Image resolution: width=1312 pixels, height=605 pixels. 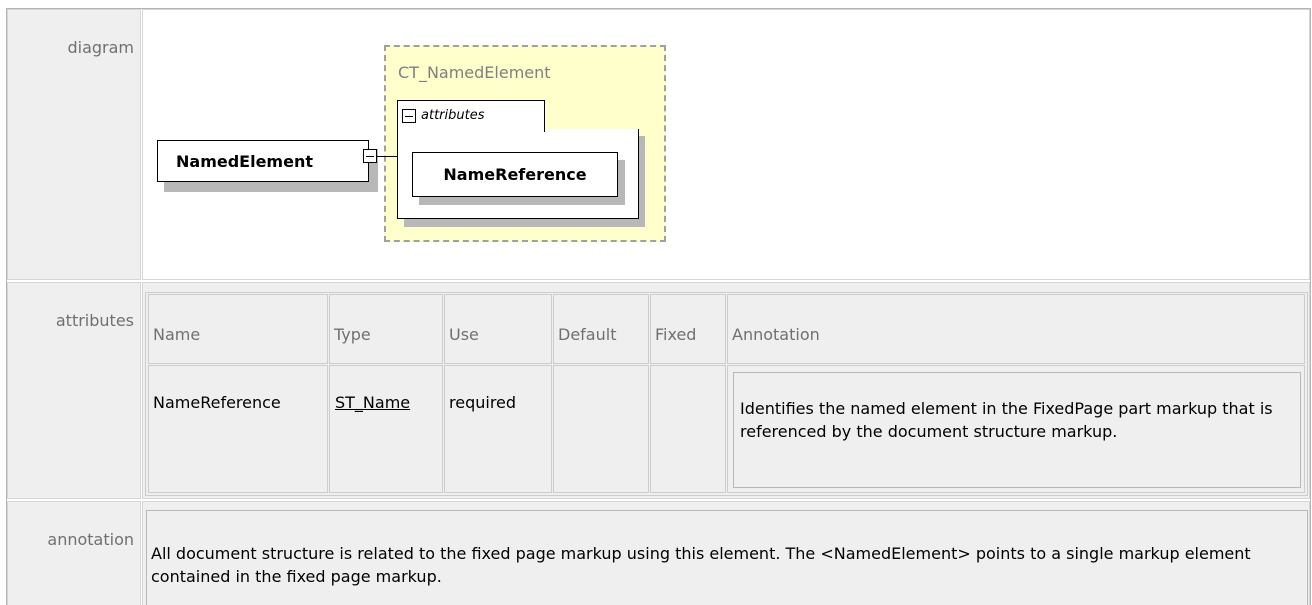 What do you see at coordinates (688, 329) in the screenshot?
I see `header-fixed: Fixed` at bounding box center [688, 329].